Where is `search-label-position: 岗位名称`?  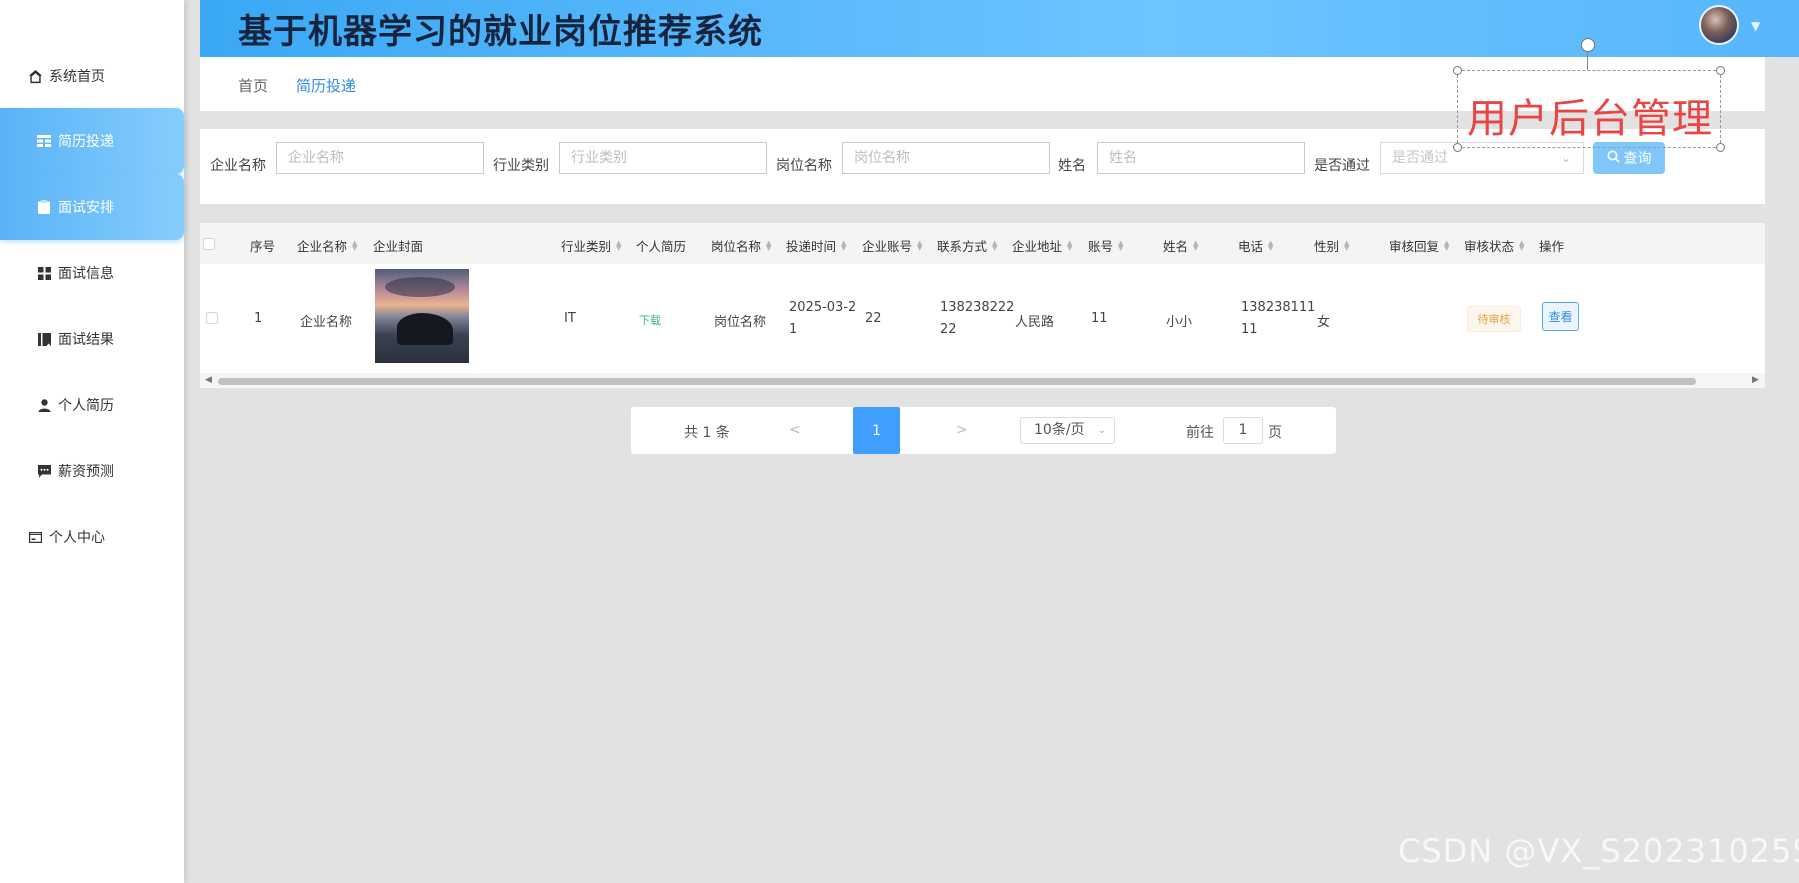
search-label-position: 岗位名称 is located at coordinates (804, 166).